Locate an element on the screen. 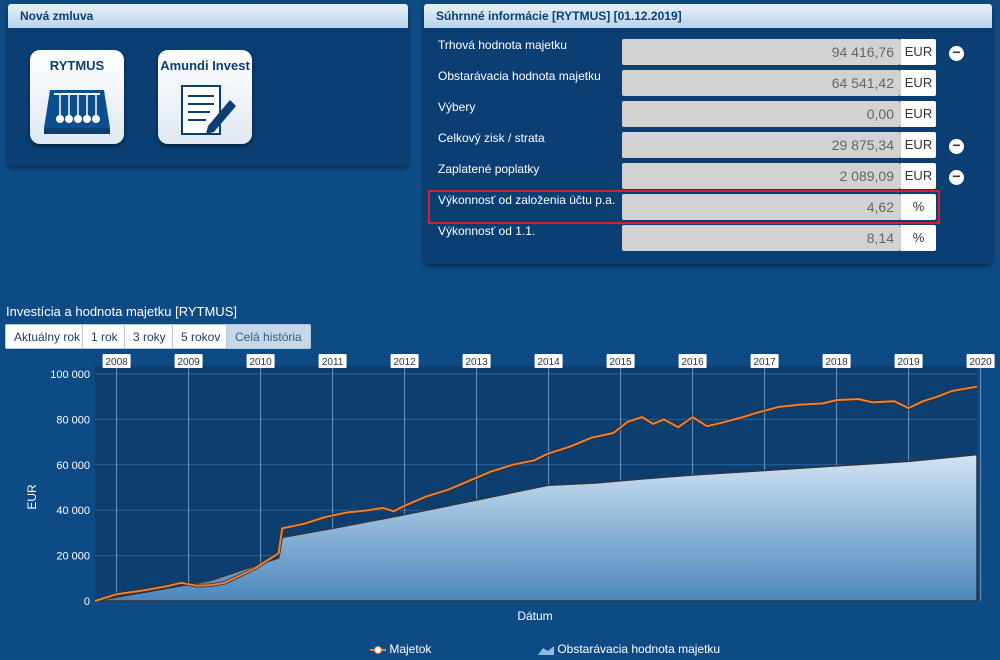  legend-label: Majetok is located at coordinates (410, 649).